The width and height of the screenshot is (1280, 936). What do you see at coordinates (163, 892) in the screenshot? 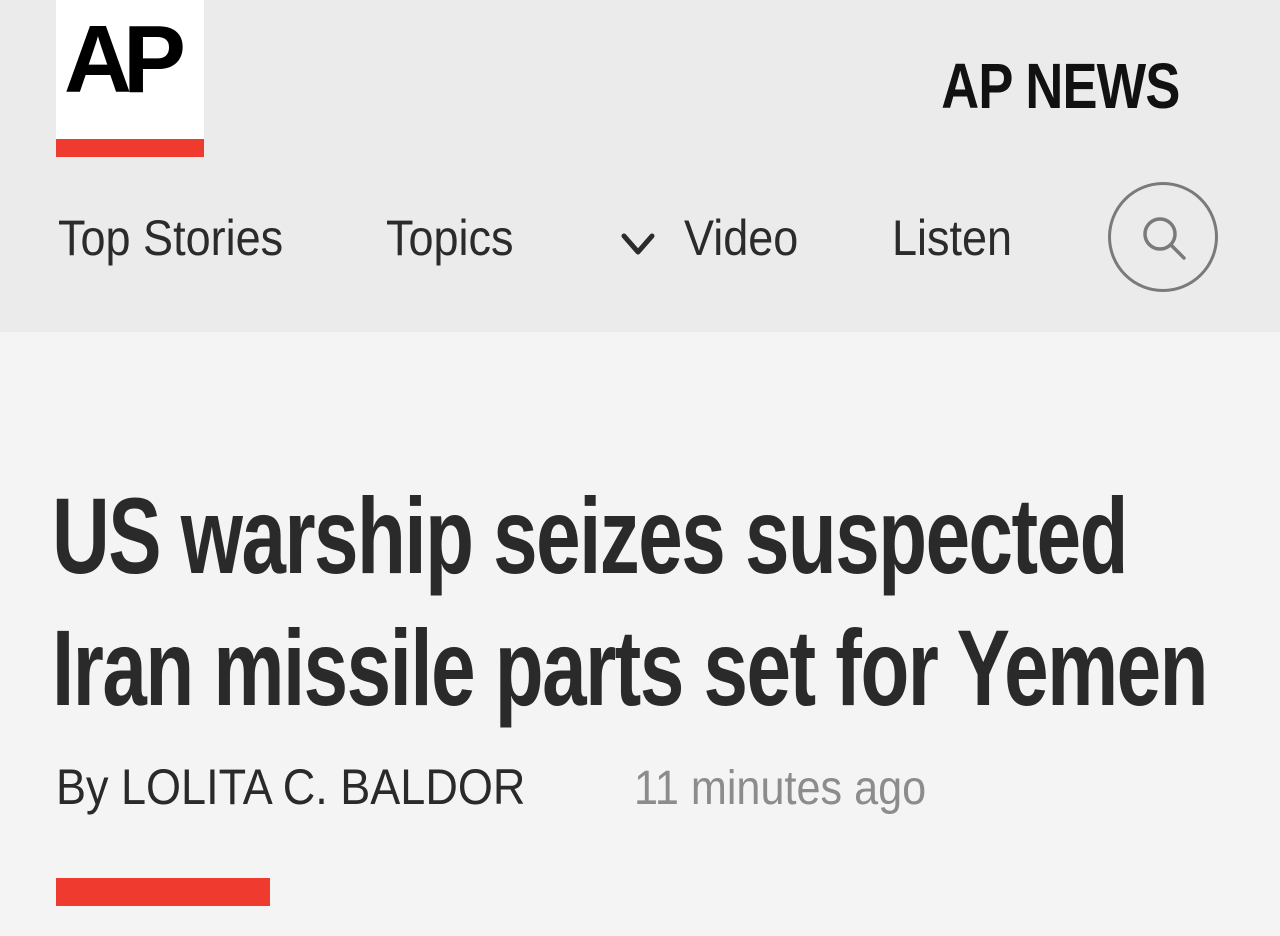
I see `article-accent-rule` at bounding box center [163, 892].